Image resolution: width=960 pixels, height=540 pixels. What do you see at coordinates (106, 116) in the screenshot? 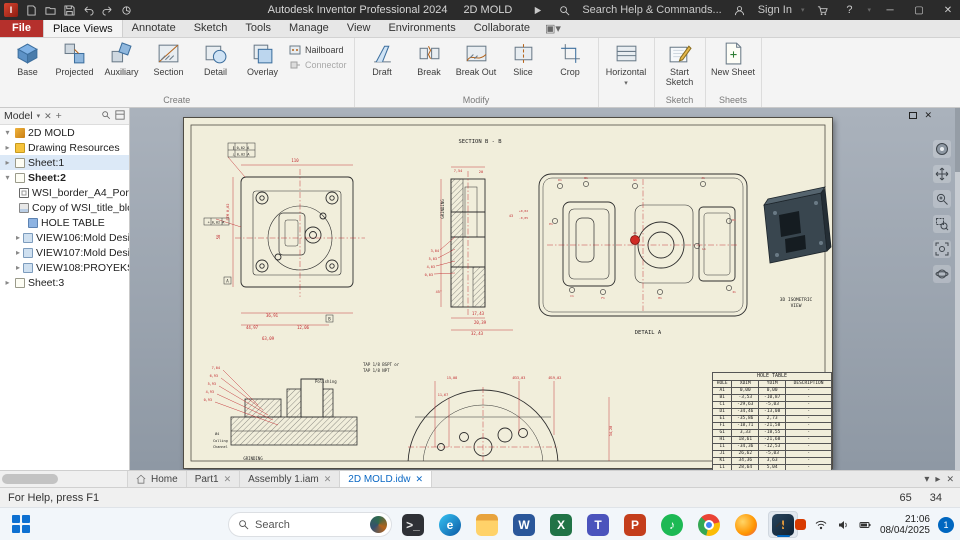
I see `browser-search-icon` at bounding box center [106, 116].